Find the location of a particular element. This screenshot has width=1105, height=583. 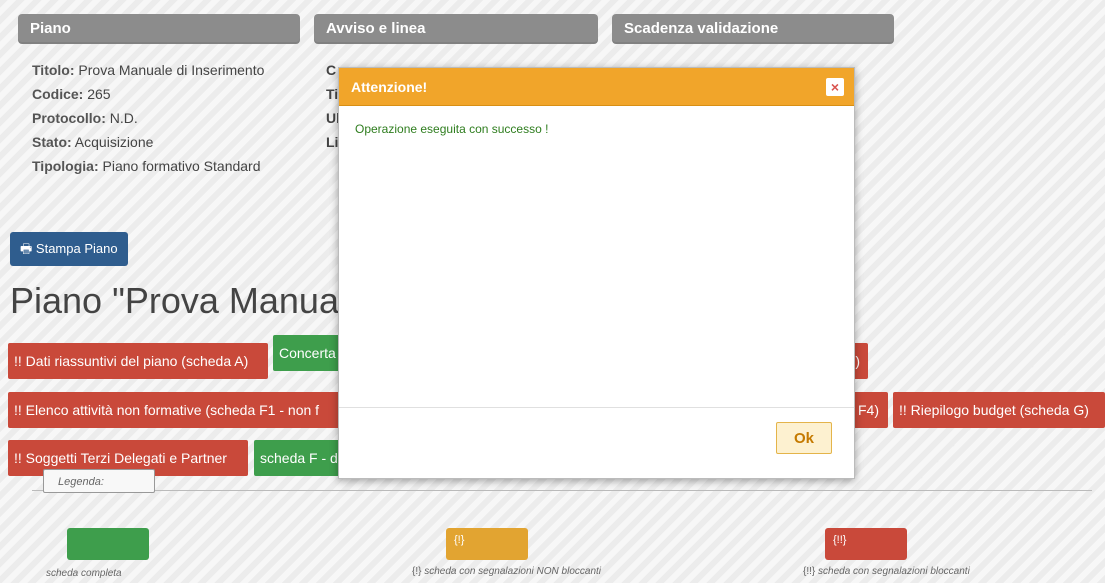

dialog-message: Operazione eseguita con successo ! is located at coordinates (452, 129).